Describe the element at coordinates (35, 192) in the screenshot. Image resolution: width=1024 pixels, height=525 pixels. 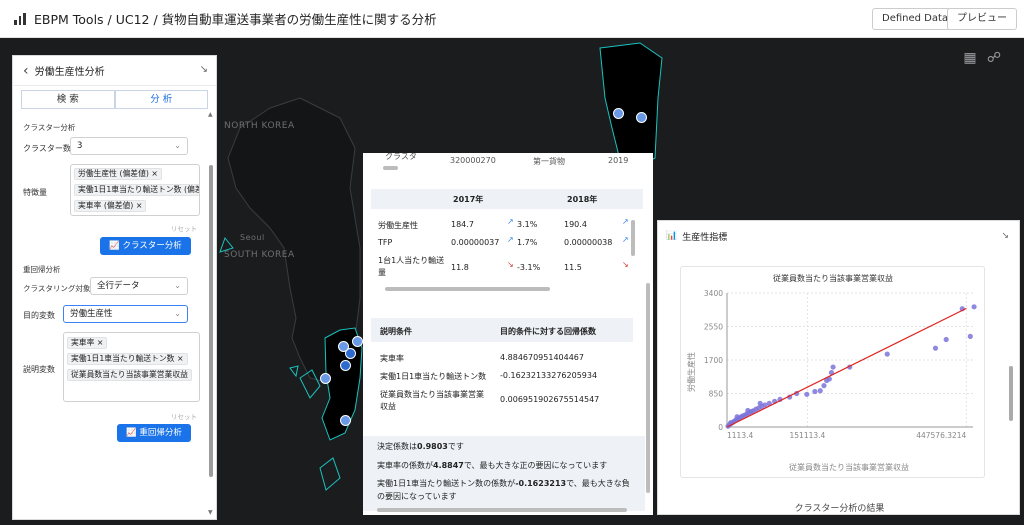
I see `features-label: 特徴量` at that location.